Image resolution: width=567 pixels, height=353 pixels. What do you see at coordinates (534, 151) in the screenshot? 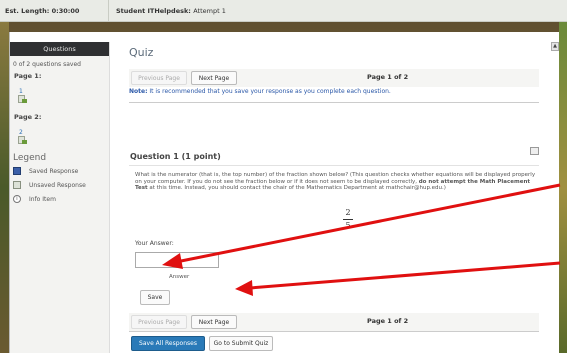
I see `flag-question-checkbox` at bounding box center [534, 151].